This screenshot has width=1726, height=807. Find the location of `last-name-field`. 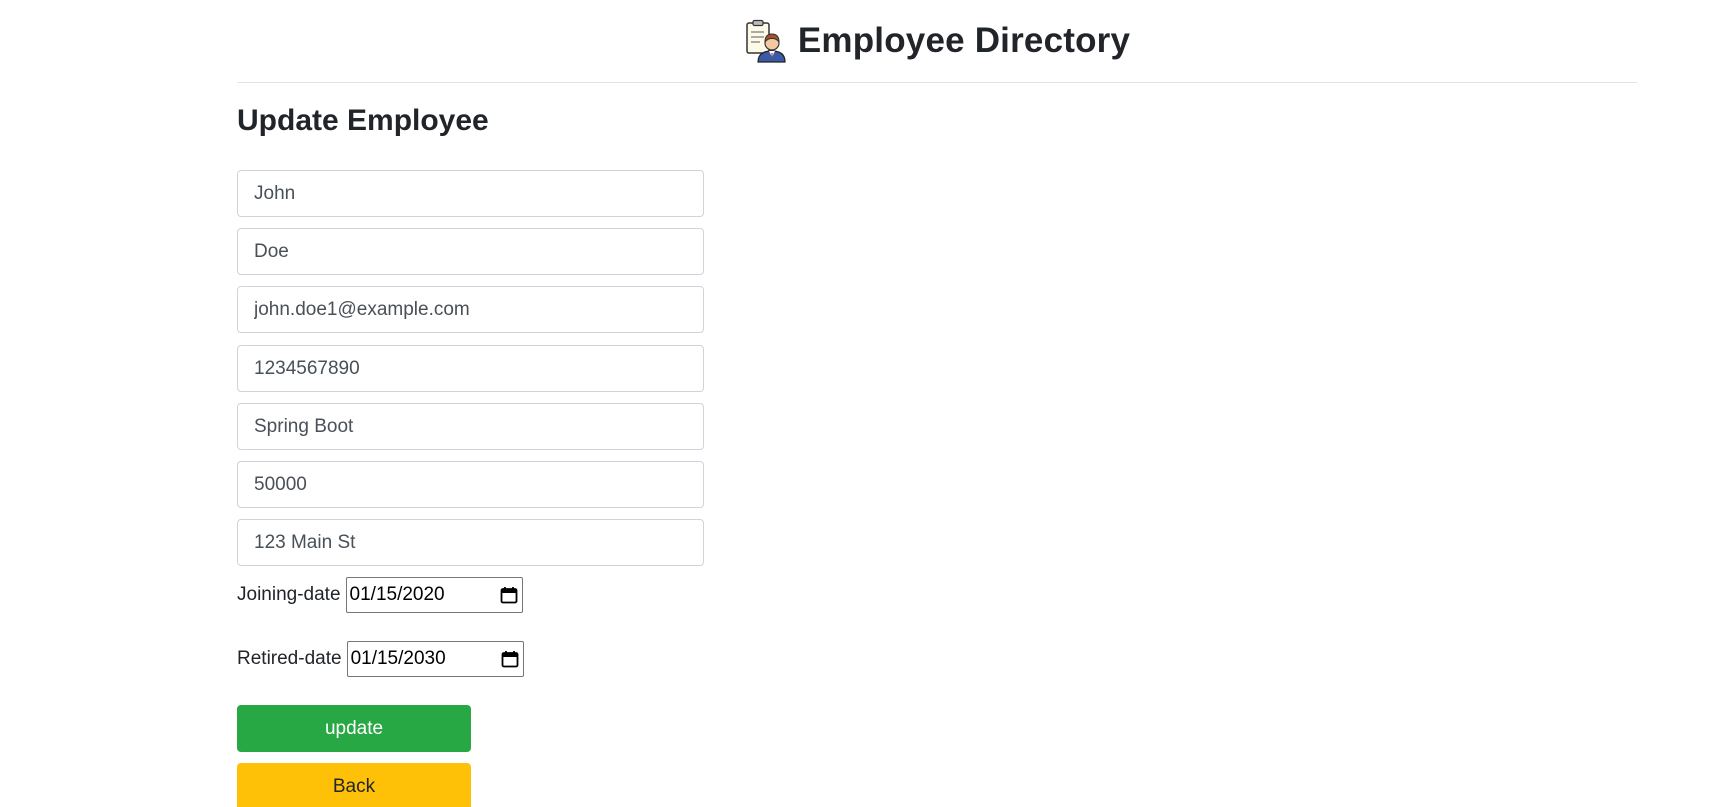

last-name-field is located at coordinates (470, 251).